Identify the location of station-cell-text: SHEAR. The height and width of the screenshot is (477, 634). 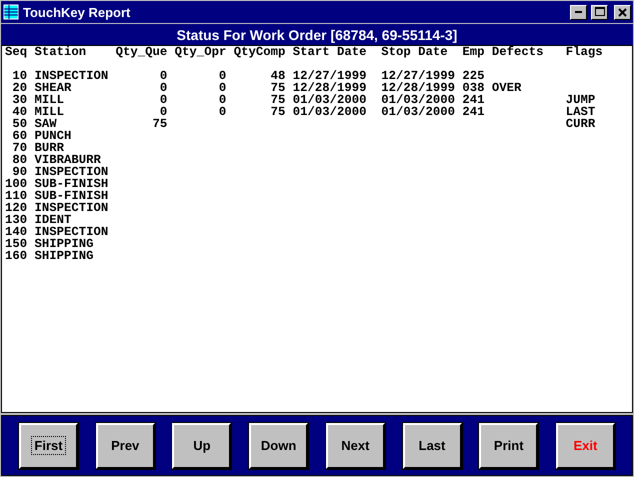
(53, 88).